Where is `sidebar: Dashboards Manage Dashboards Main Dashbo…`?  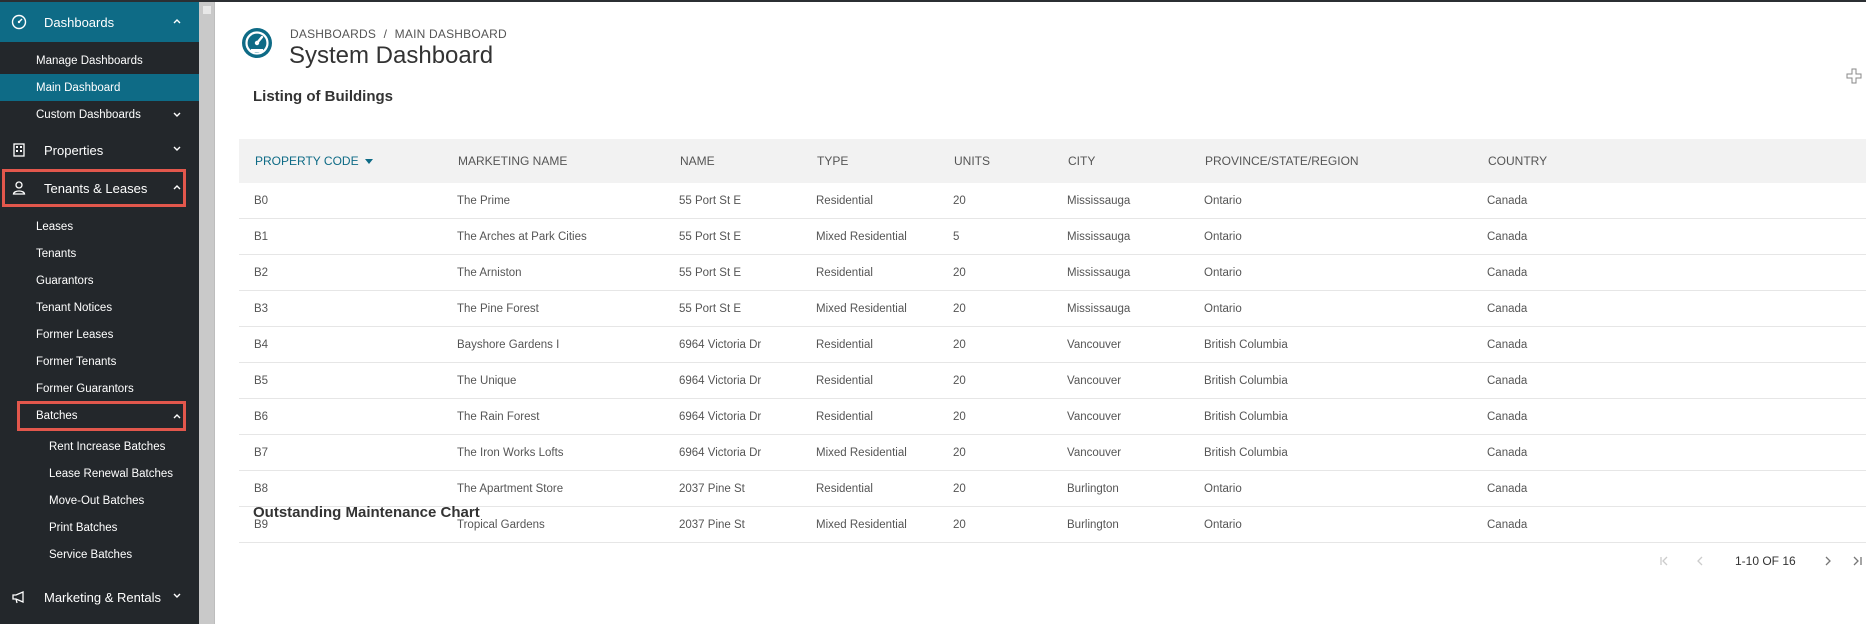
sidebar: Dashboards Manage Dashboards Main Dashbo… is located at coordinates (99, 313).